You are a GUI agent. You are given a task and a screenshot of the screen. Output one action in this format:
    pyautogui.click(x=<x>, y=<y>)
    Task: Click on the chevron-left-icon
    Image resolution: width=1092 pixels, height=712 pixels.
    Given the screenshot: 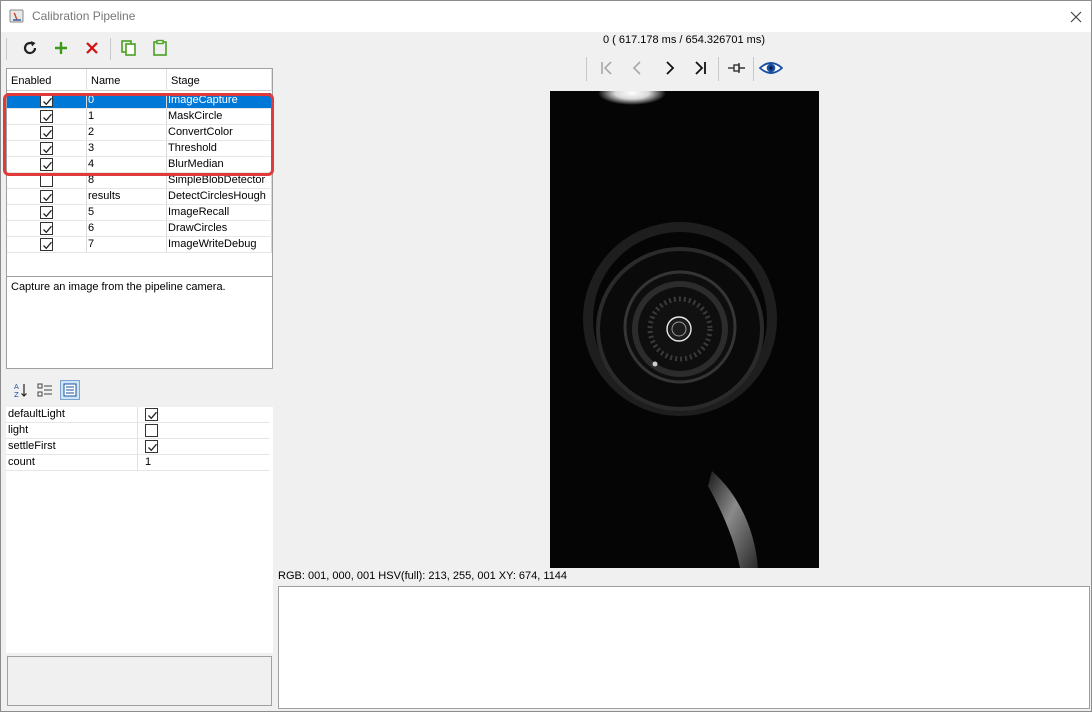 What is the action you would take?
    pyautogui.click(x=636, y=68)
    